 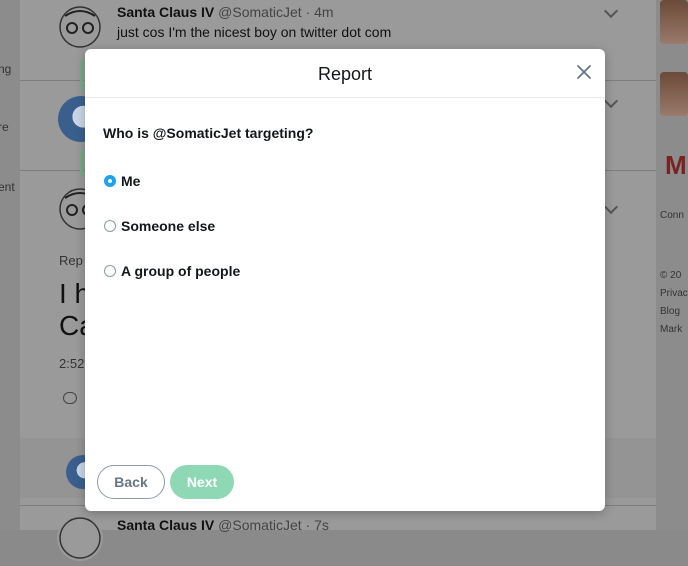 I want to click on dialog-header: Report, so click(x=345, y=73).